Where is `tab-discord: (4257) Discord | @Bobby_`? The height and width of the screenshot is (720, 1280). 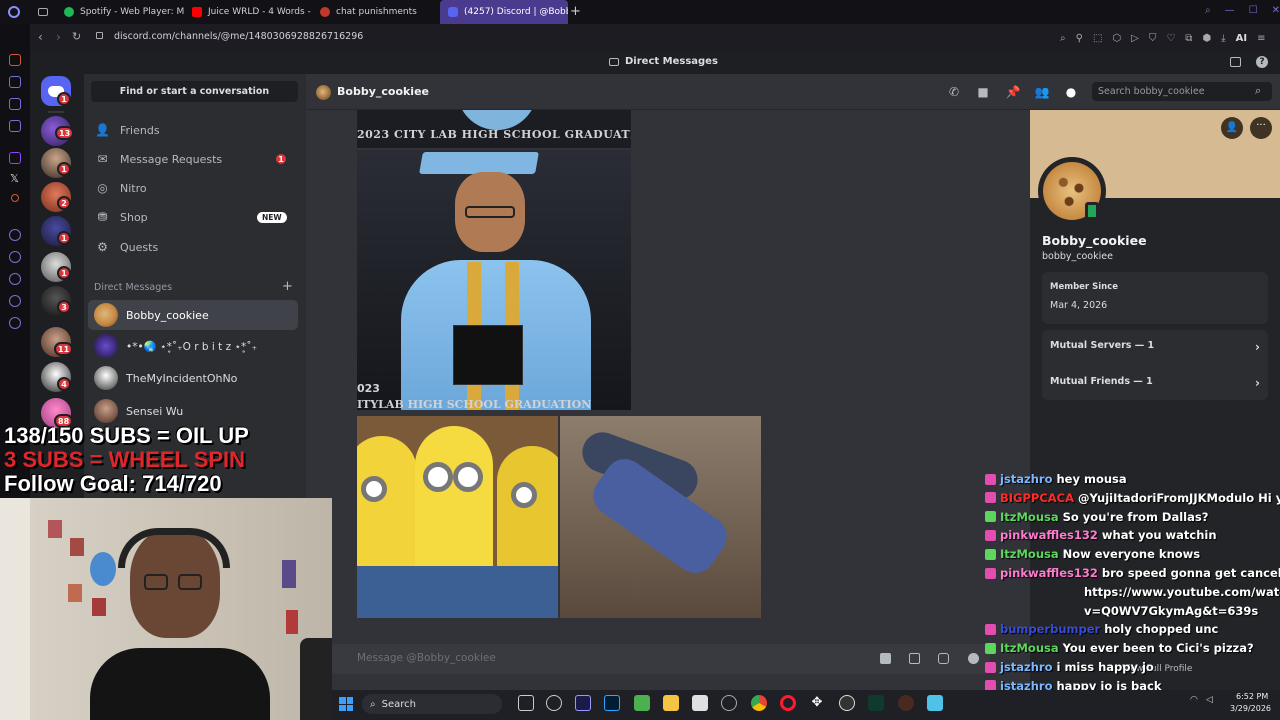 tab-discord: (4257) Discord | @Bobby_ is located at coordinates (504, 12).